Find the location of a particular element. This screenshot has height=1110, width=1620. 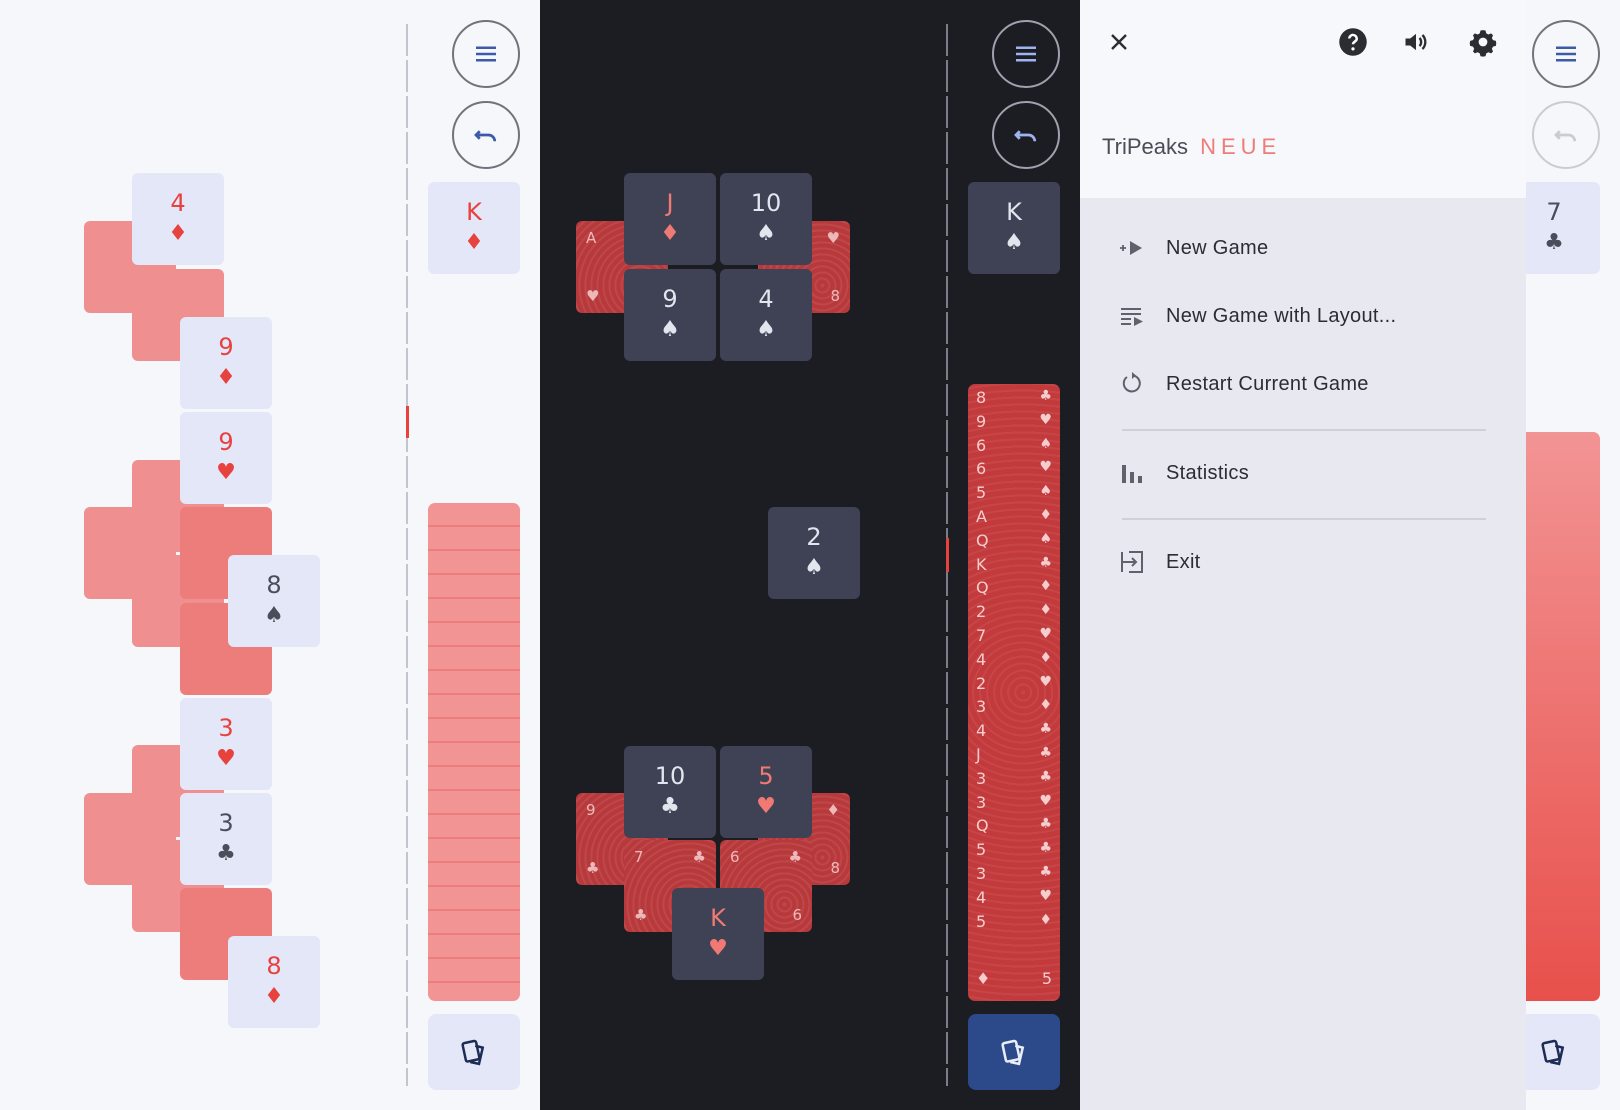

menu-item-label: Statistics is located at coordinates (1208, 472).